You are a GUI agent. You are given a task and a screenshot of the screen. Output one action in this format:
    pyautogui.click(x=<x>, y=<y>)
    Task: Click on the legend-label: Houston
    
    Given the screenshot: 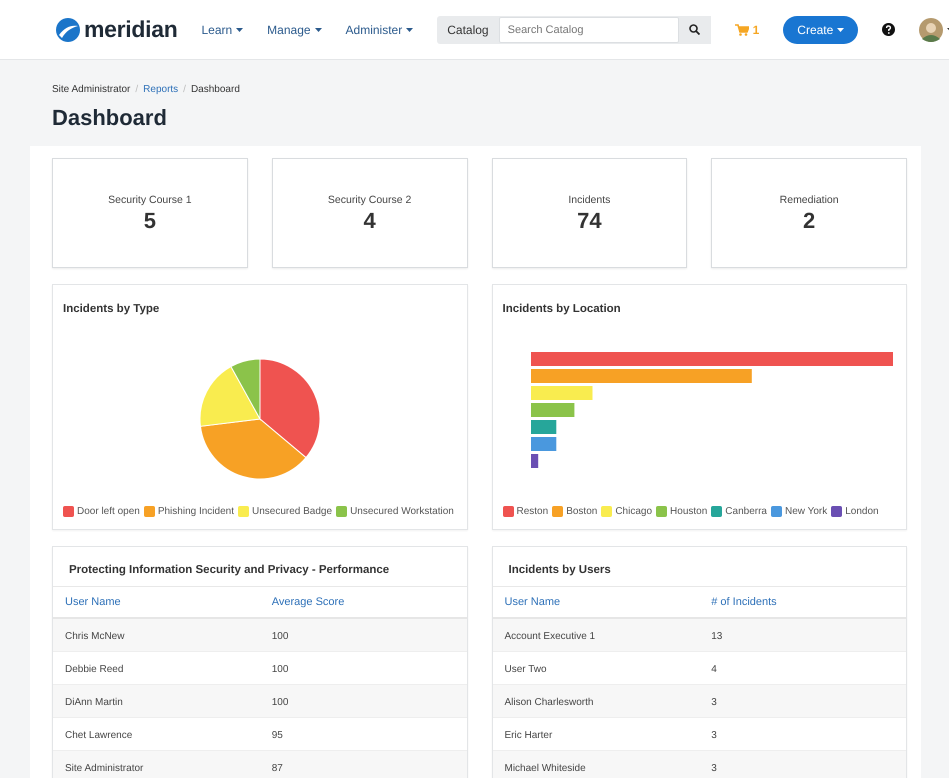 What is the action you would take?
    pyautogui.click(x=689, y=512)
    